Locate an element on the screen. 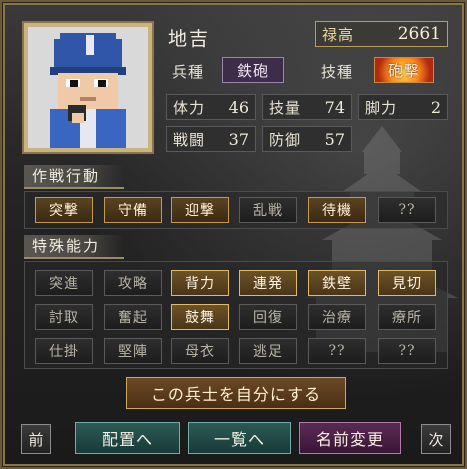 This screenshot has width=467, height=469. stat-speed: 脚力 2 is located at coordinates (403, 107).